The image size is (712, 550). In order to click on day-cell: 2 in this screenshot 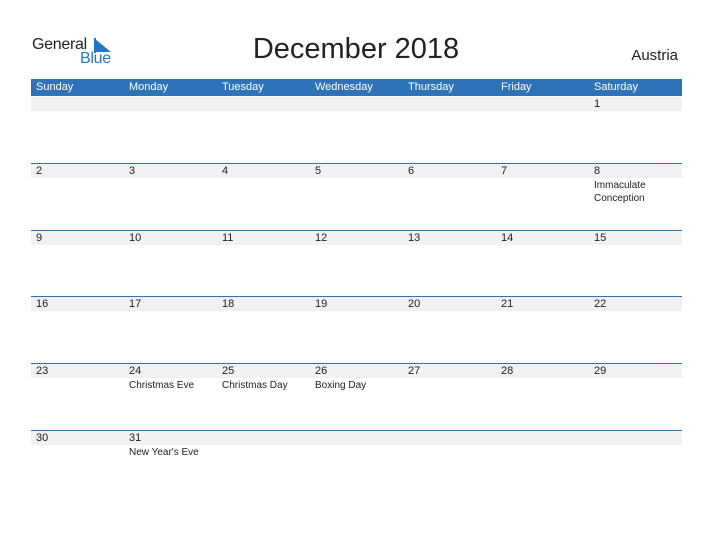, I will do `click(77, 197)`.